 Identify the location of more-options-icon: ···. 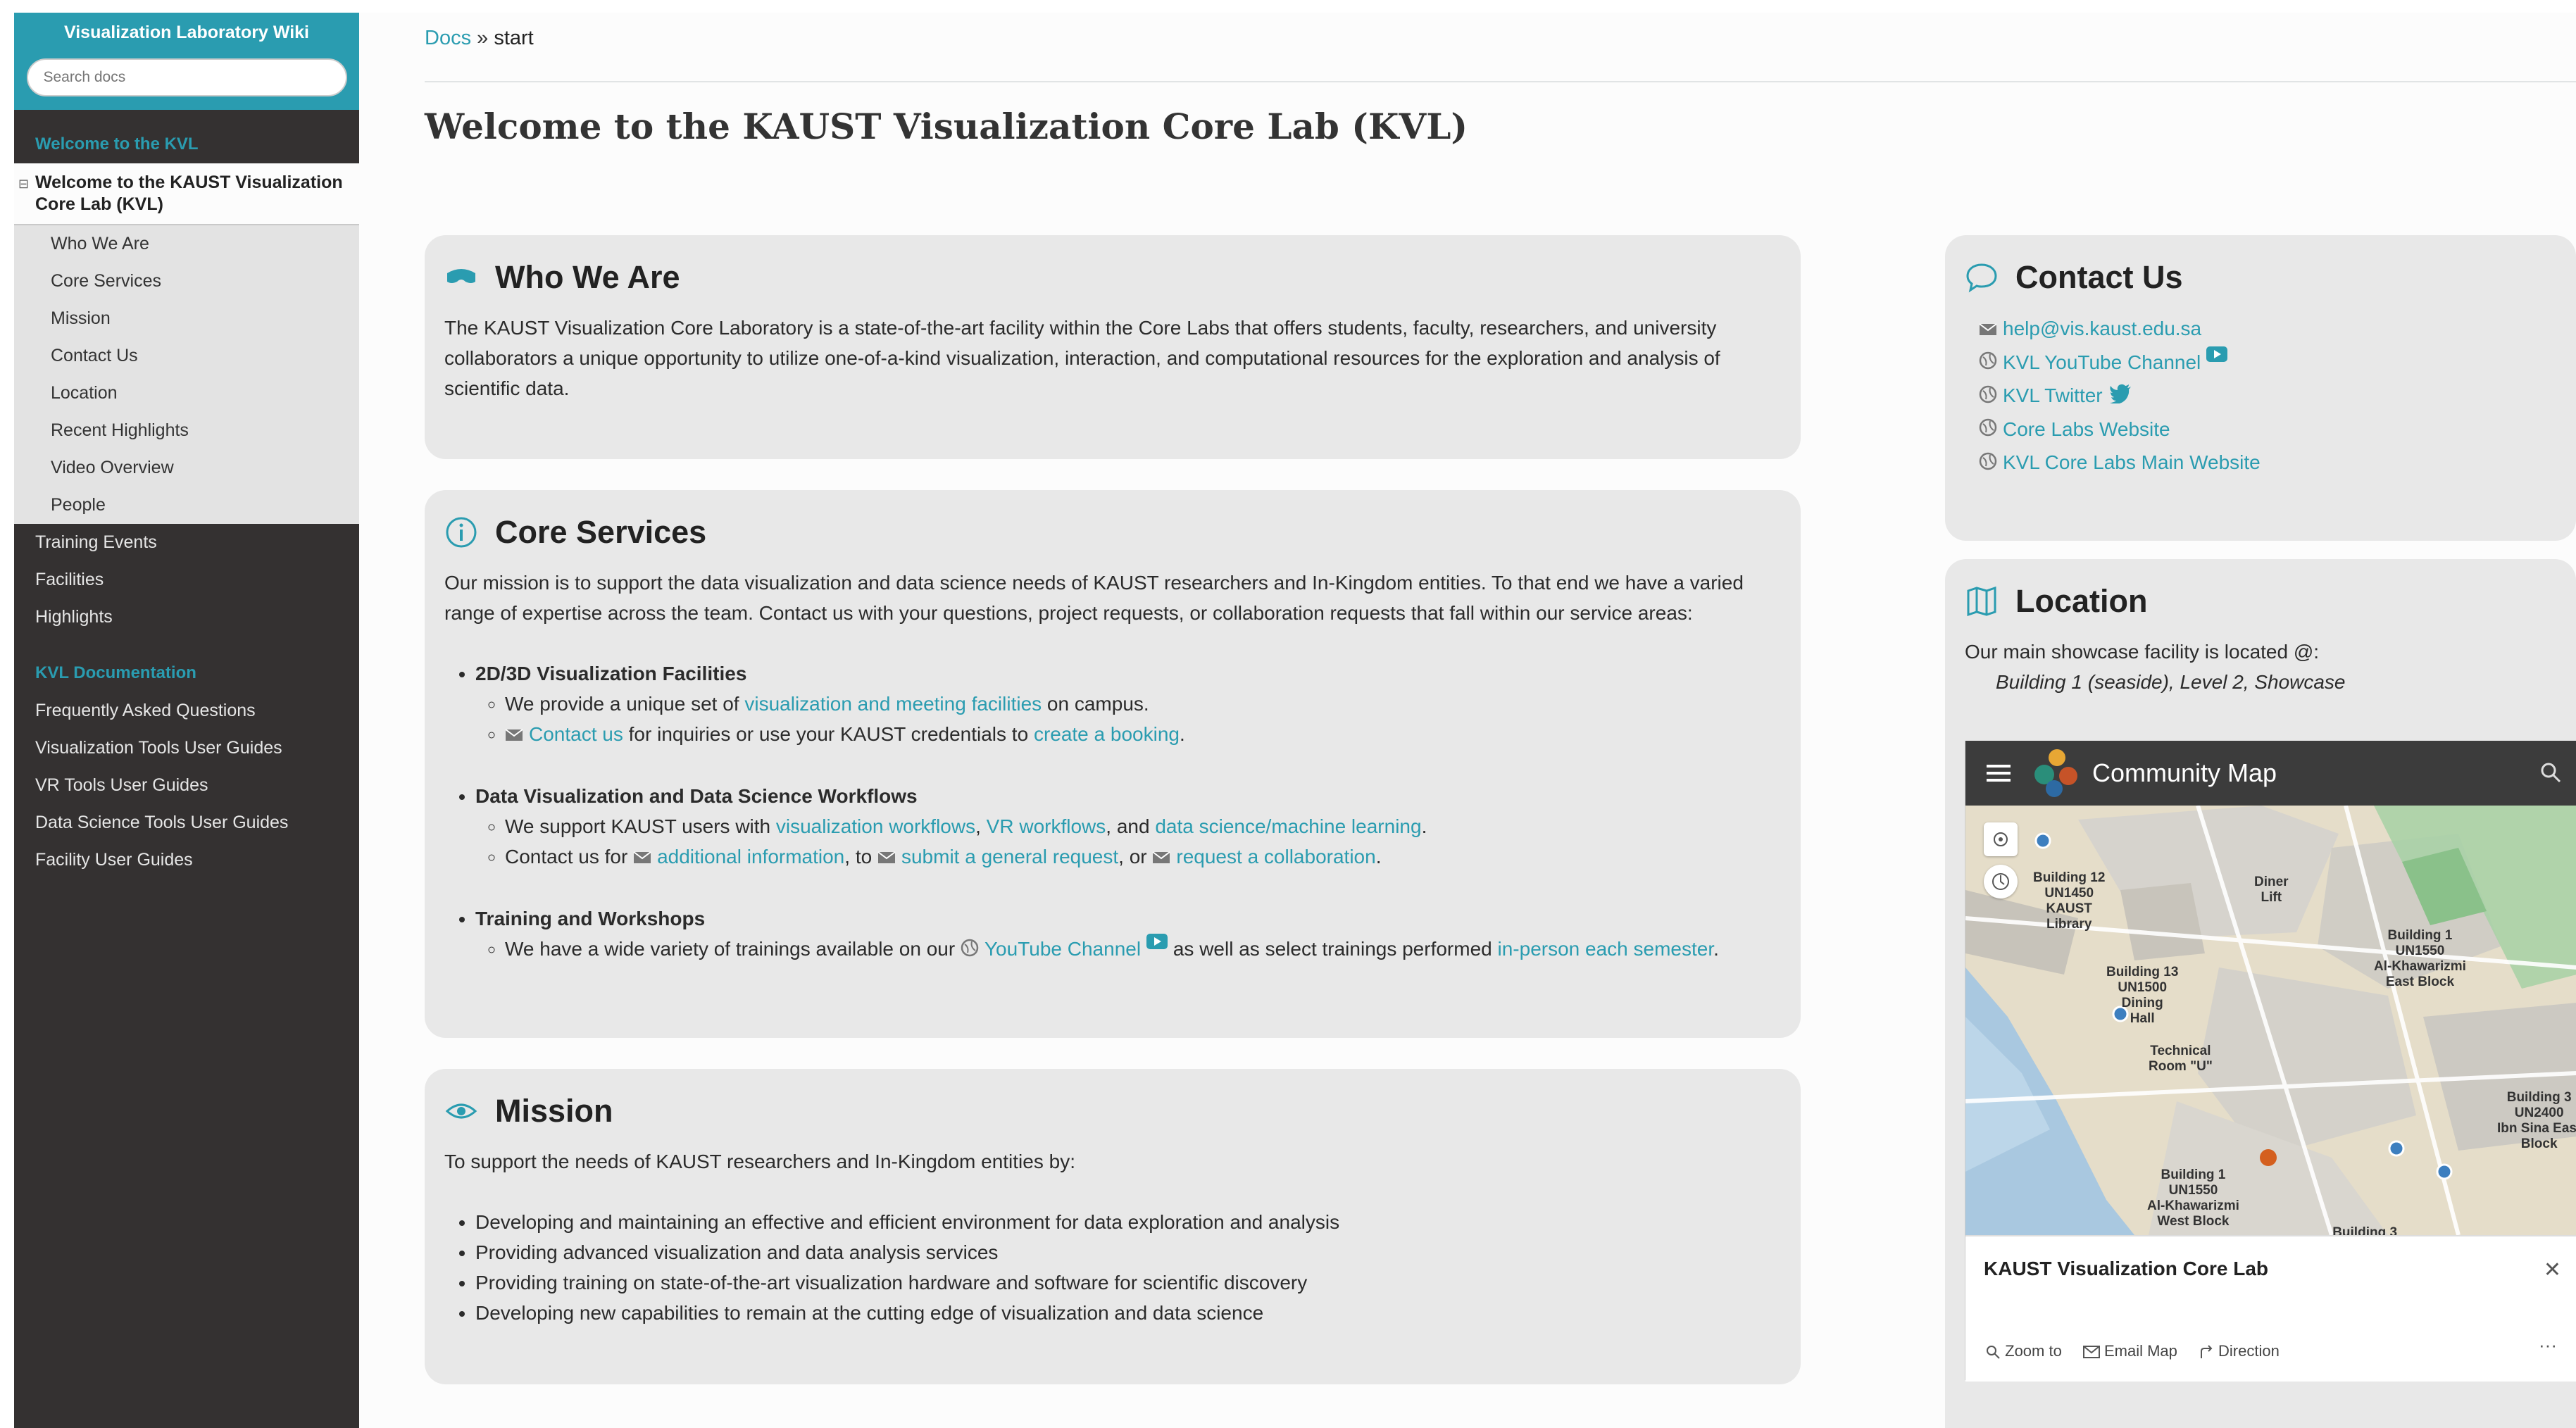
(2548, 1345).